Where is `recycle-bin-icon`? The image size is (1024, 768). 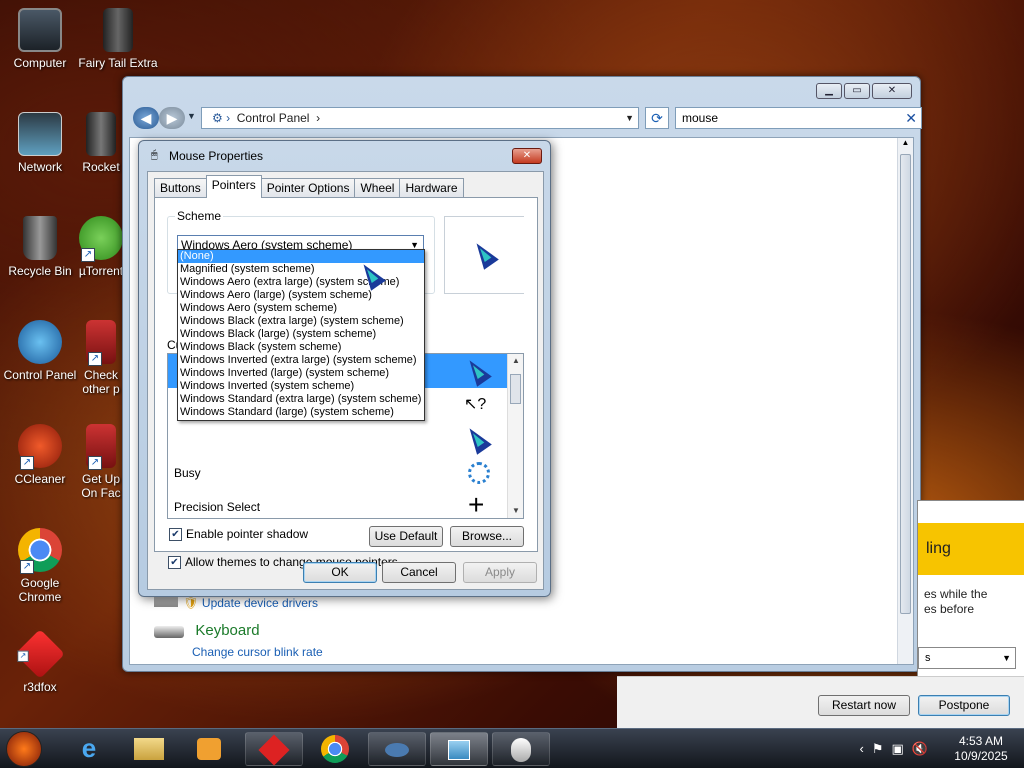
recycle-bin-icon is located at coordinates (40, 238).